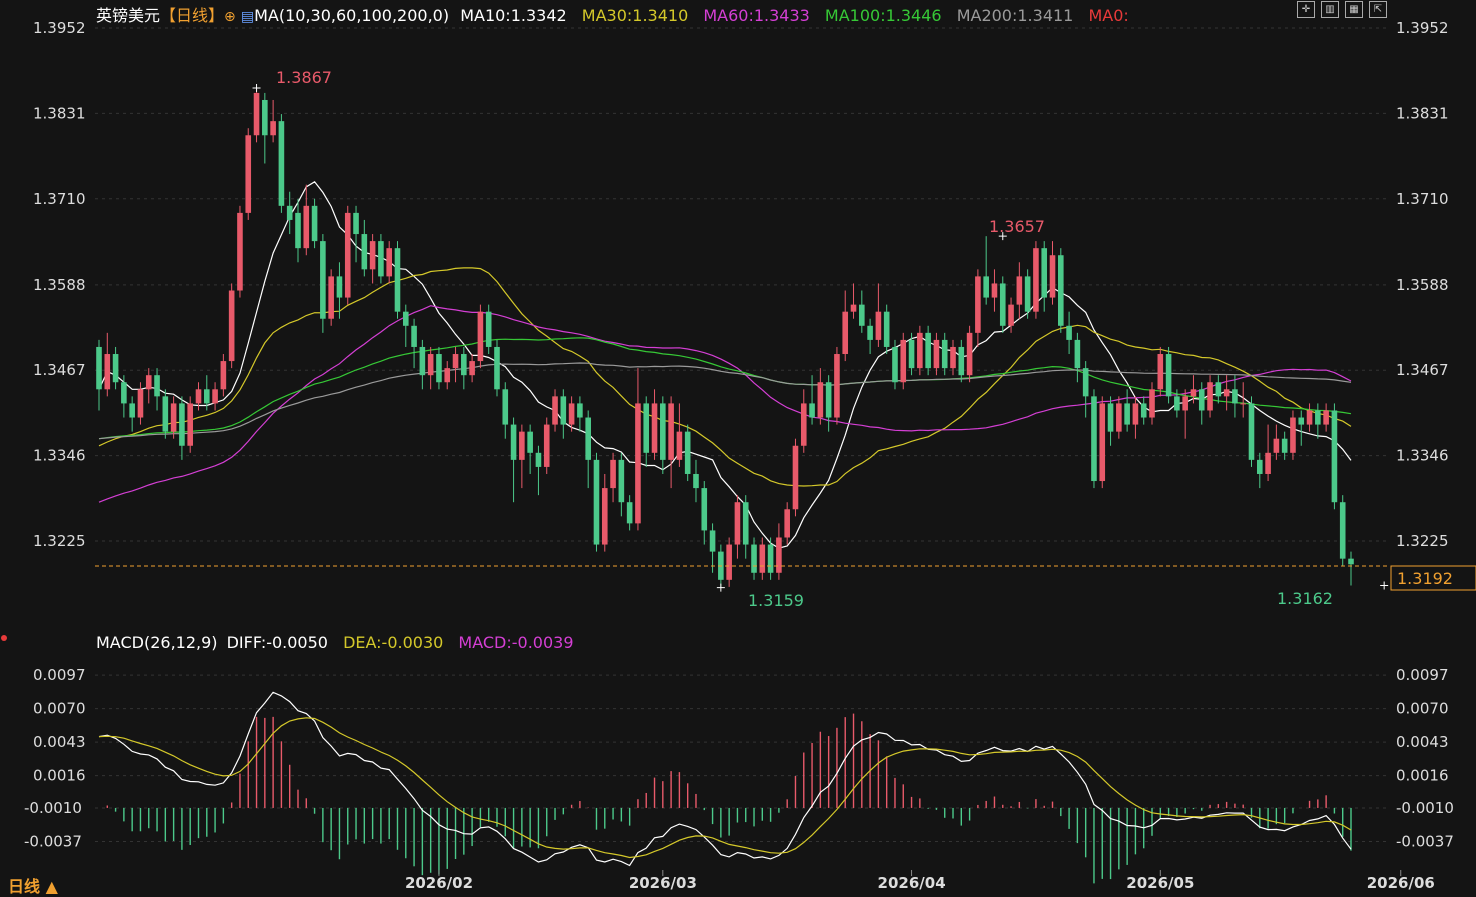 This screenshot has width=1476, height=897. I want to click on period-switch: 日线 ▲, so click(33, 885).